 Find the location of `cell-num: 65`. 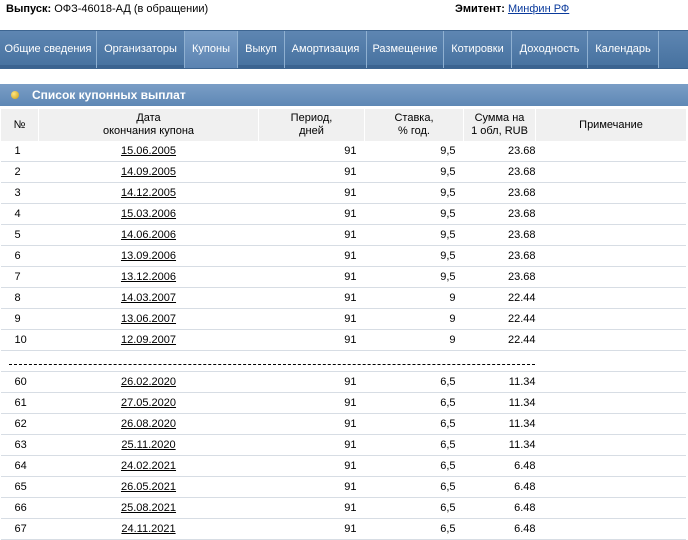

cell-num: 65 is located at coordinates (19, 487).